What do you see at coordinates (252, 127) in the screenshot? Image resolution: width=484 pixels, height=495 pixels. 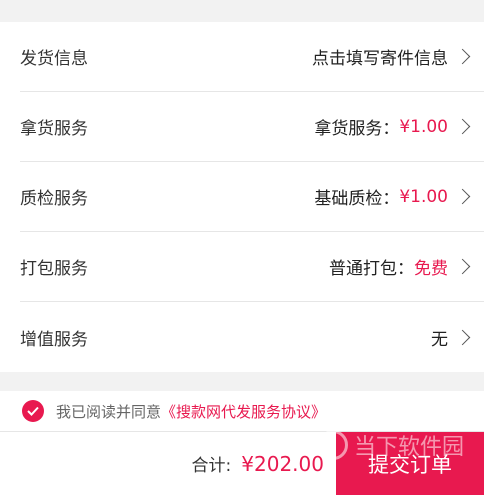 I see `row-pickup-service: 拿货服务 拿货服务： ¥1.00` at bounding box center [252, 127].